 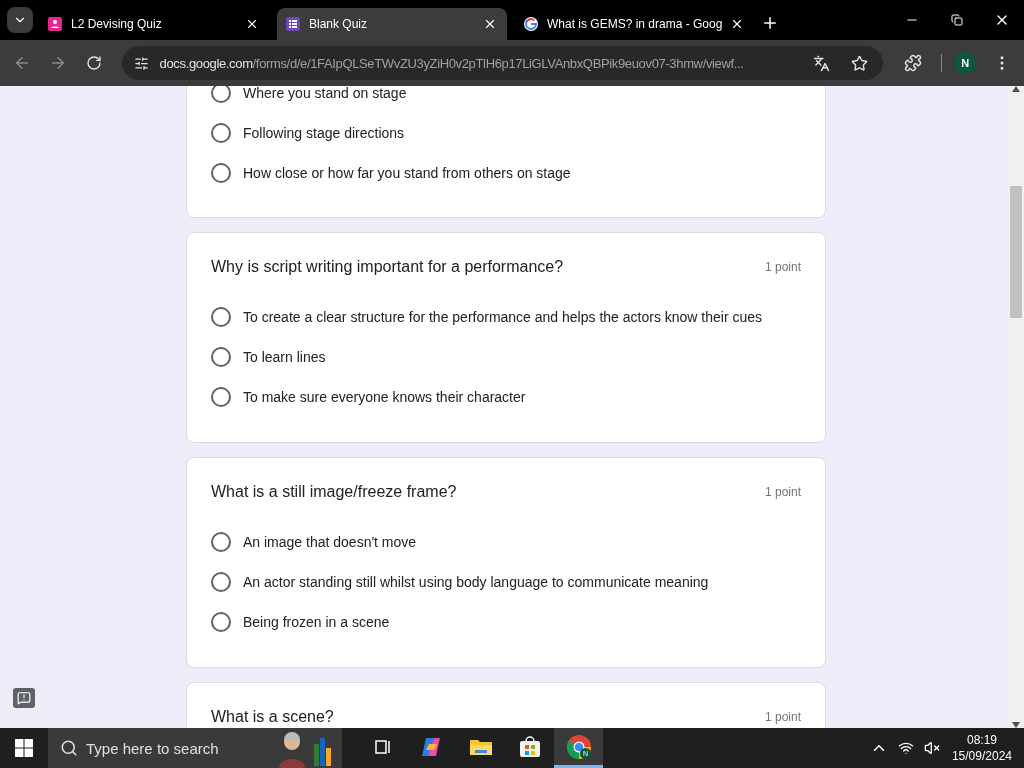 What do you see at coordinates (965, 63) in the screenshot?
I see `profile-avatar: N` at bounding box center [965, 63].